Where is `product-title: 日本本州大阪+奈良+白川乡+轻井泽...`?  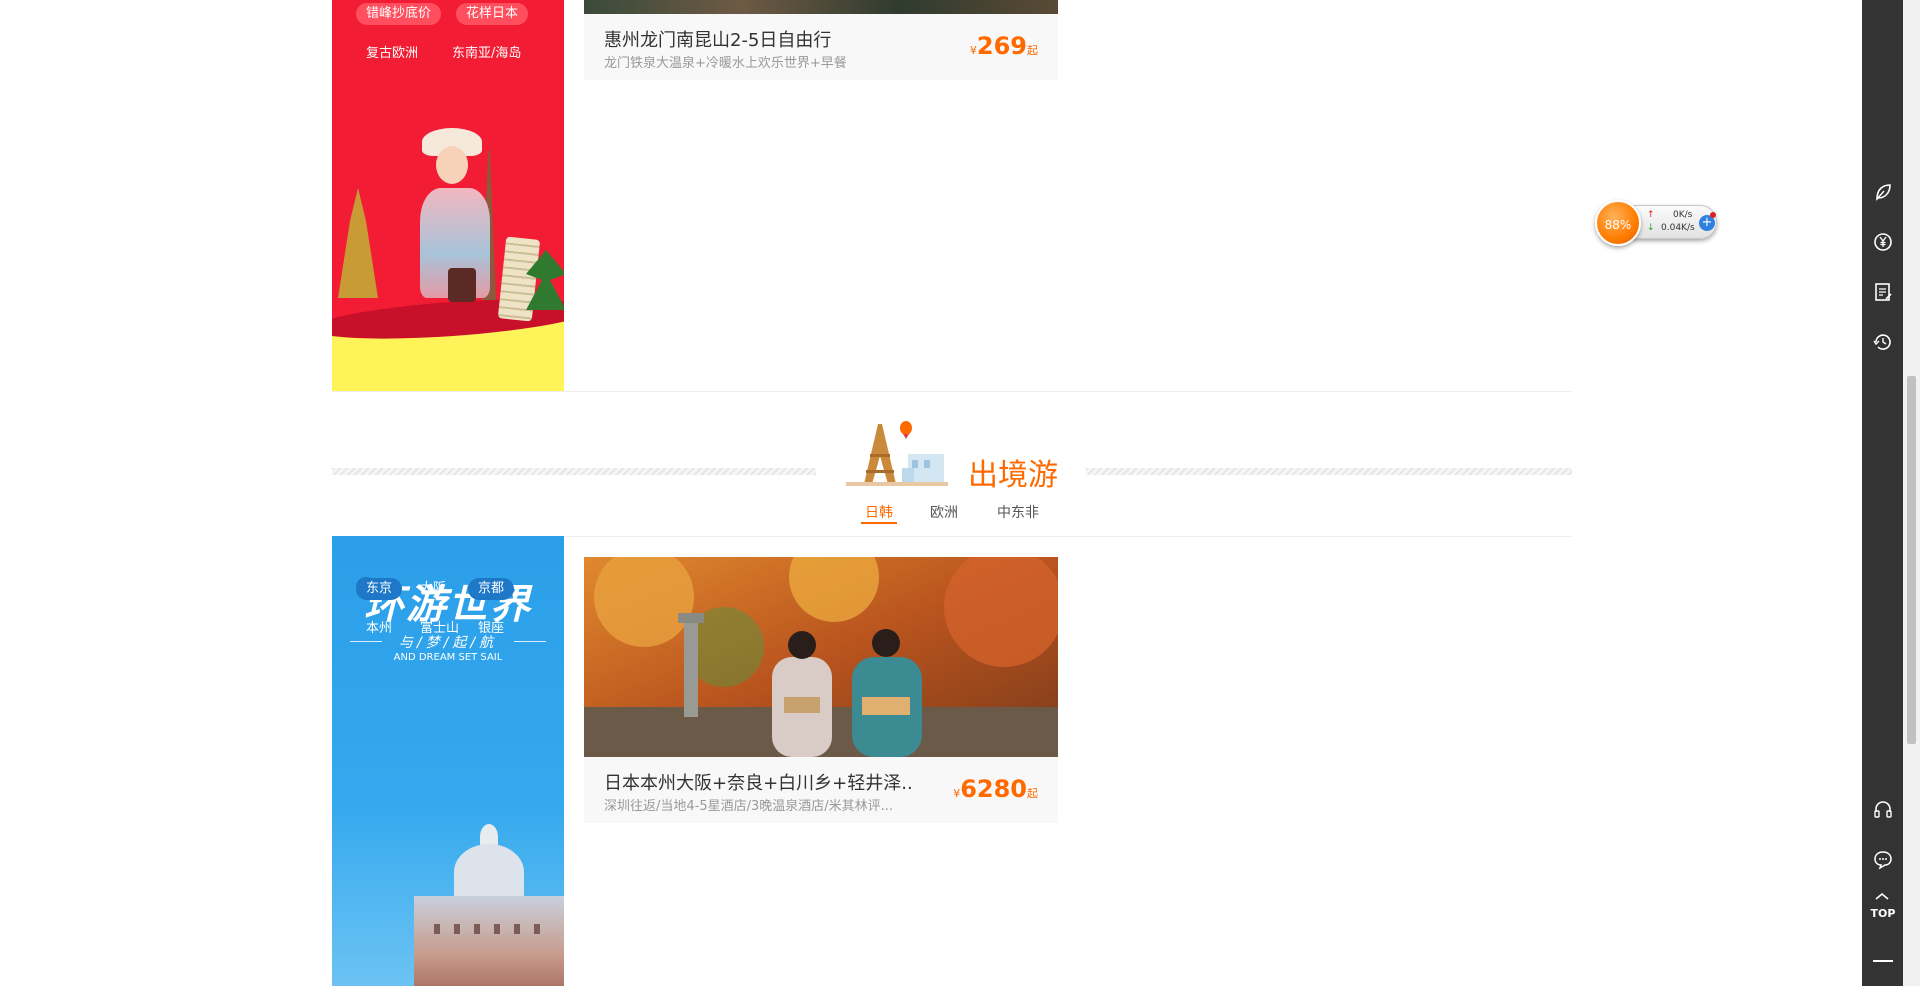 product-title: 日本本州大阪+奈良+白川乡+轻井泽... is located at coordinates (759, 782).